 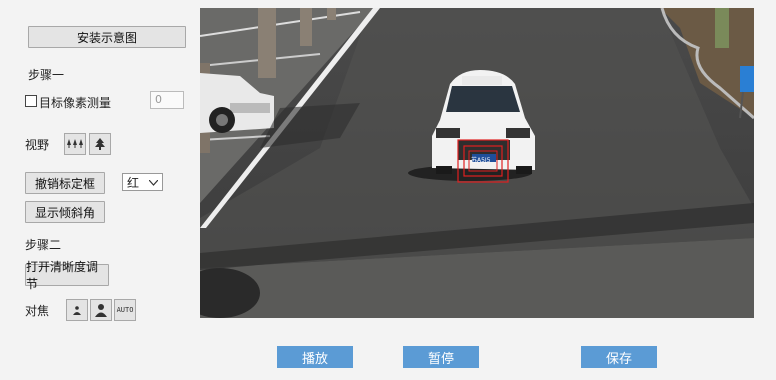 I want to click on focus-label: 对焦, so click(x=37, y=311).